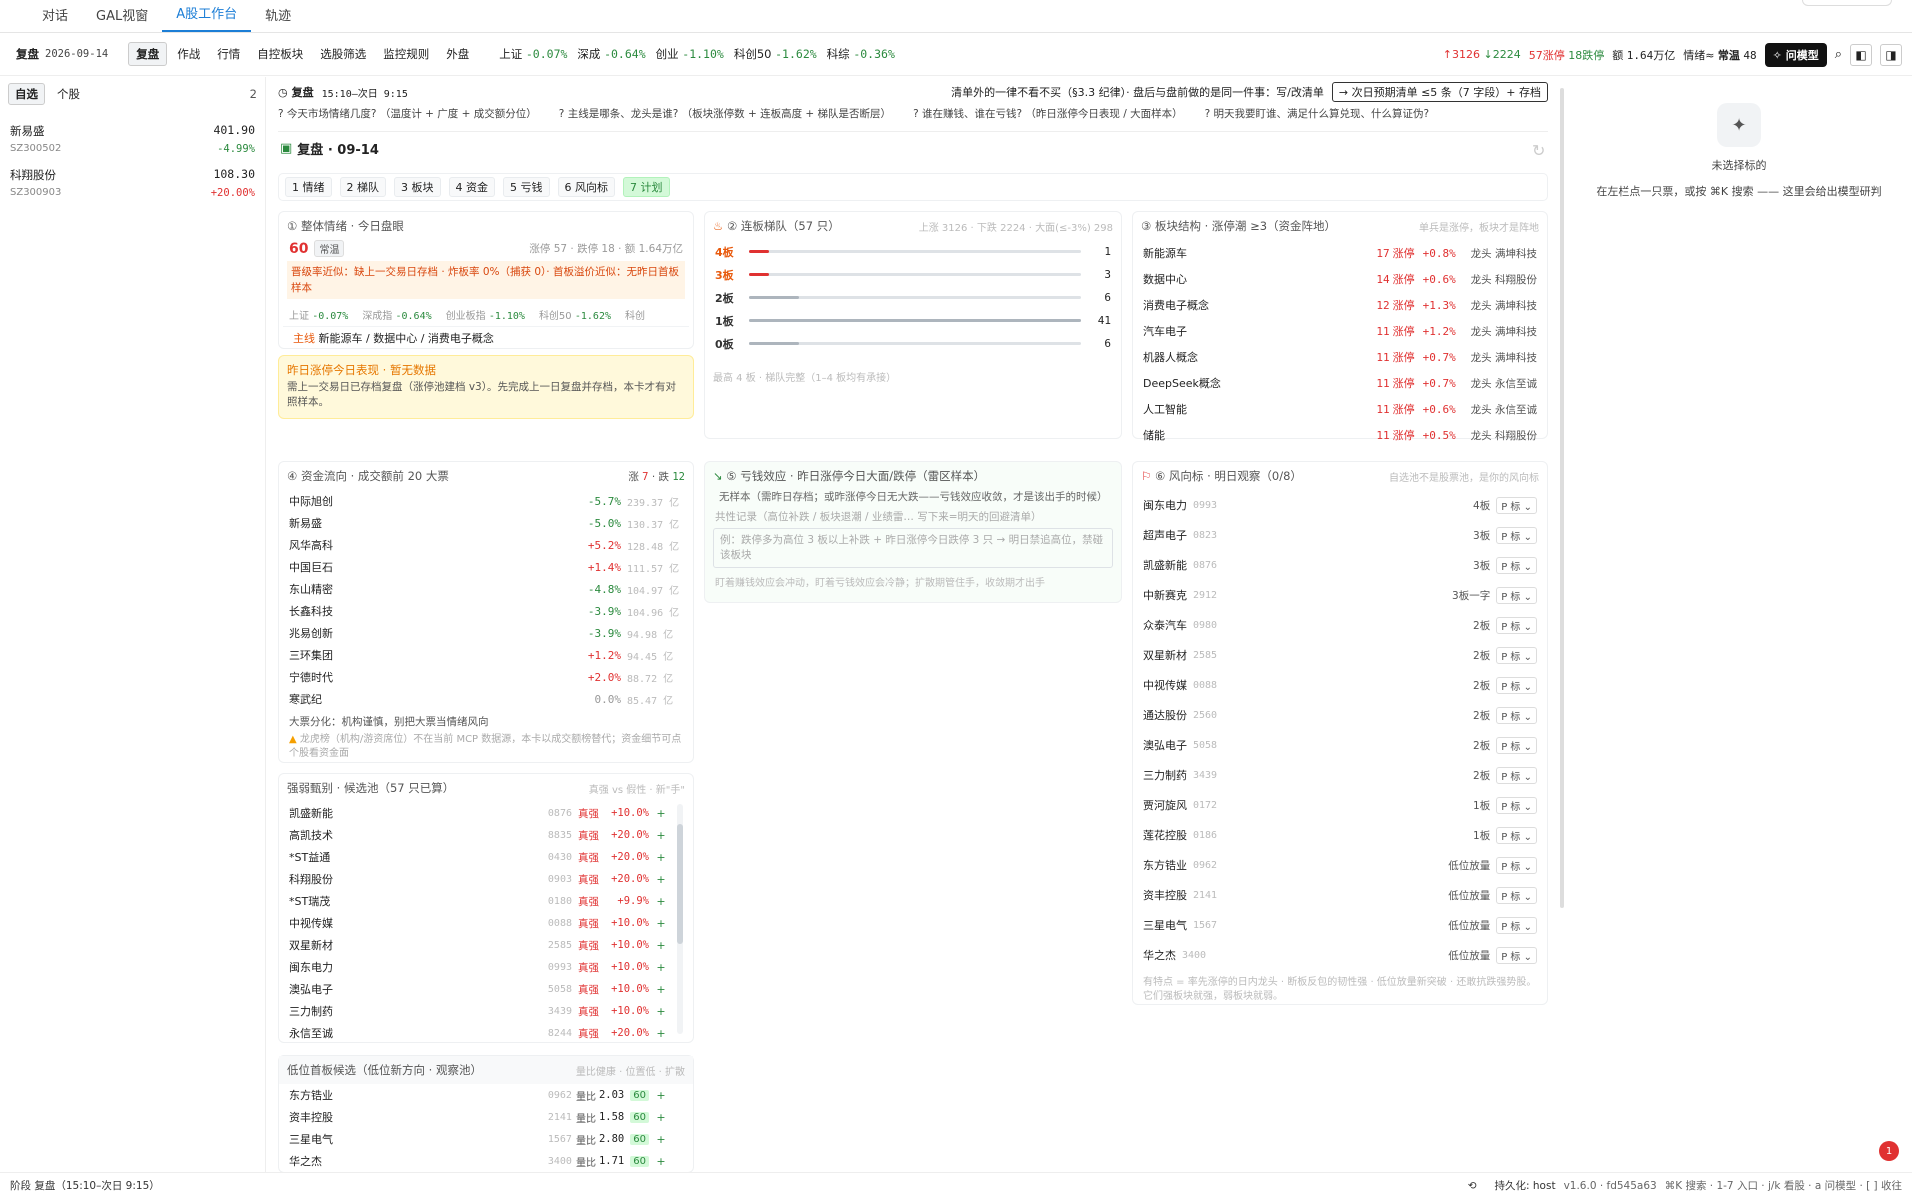 Image resolution: width=1912 pixels, height=1198 pixels. Describe the element at coordinates (280, 54) in the screenshot. I see `btn-sectors: 自控板块` at that location.